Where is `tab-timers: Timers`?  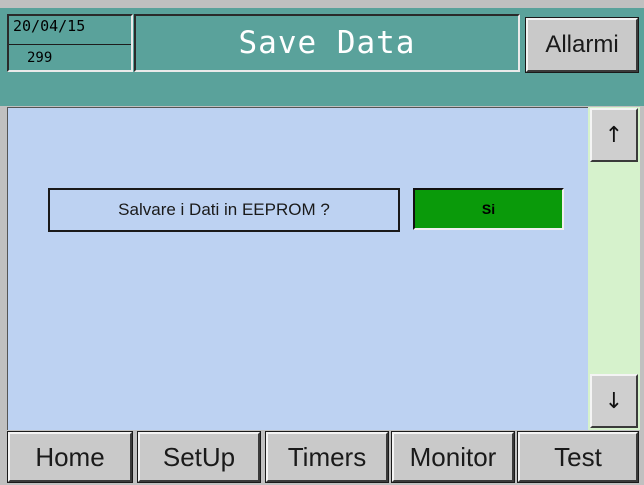 tab-timers: Timers is located at coordinates (327, 457).